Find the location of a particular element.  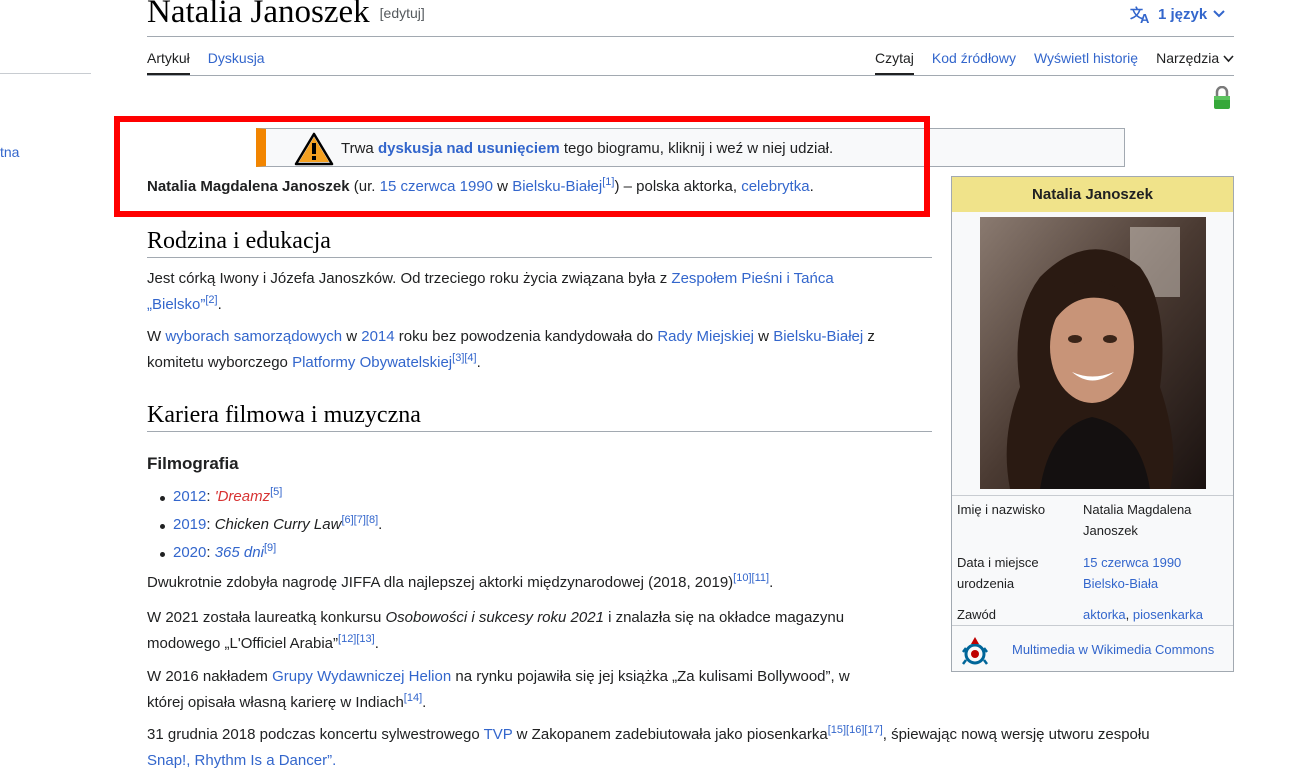

page-title: Natalia Janoszek [edytuj] is located at coordinates (286, 15).